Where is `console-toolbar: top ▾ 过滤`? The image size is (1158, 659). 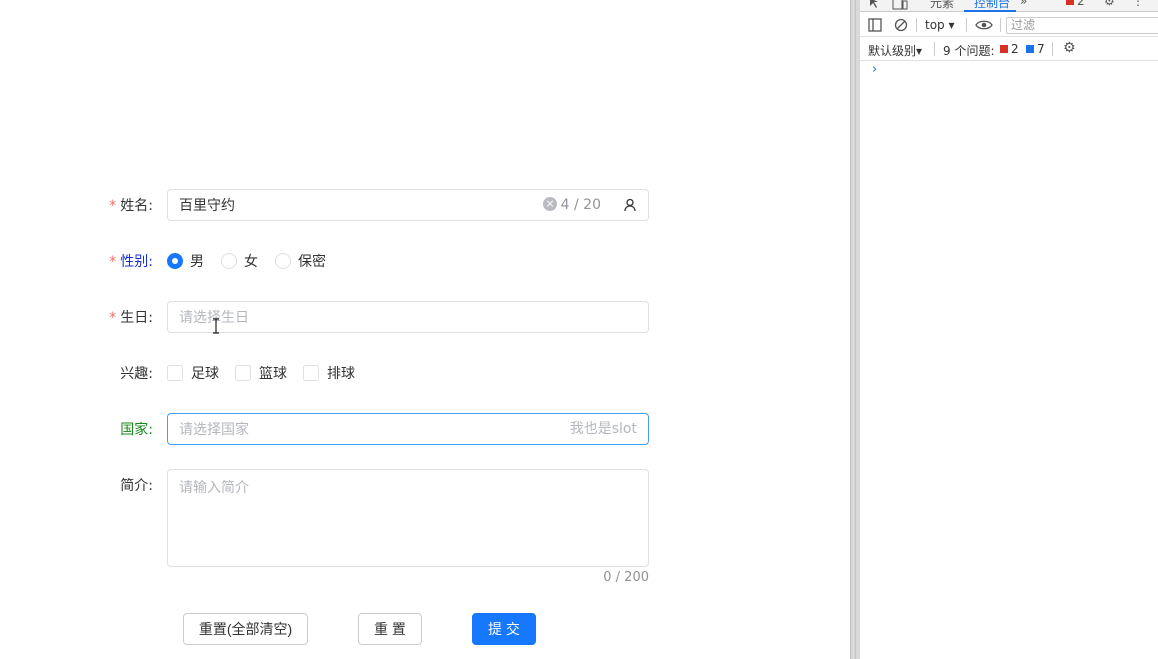
console-toolbar: top ▾ 过滤 is located at coordinates (1009, 25).